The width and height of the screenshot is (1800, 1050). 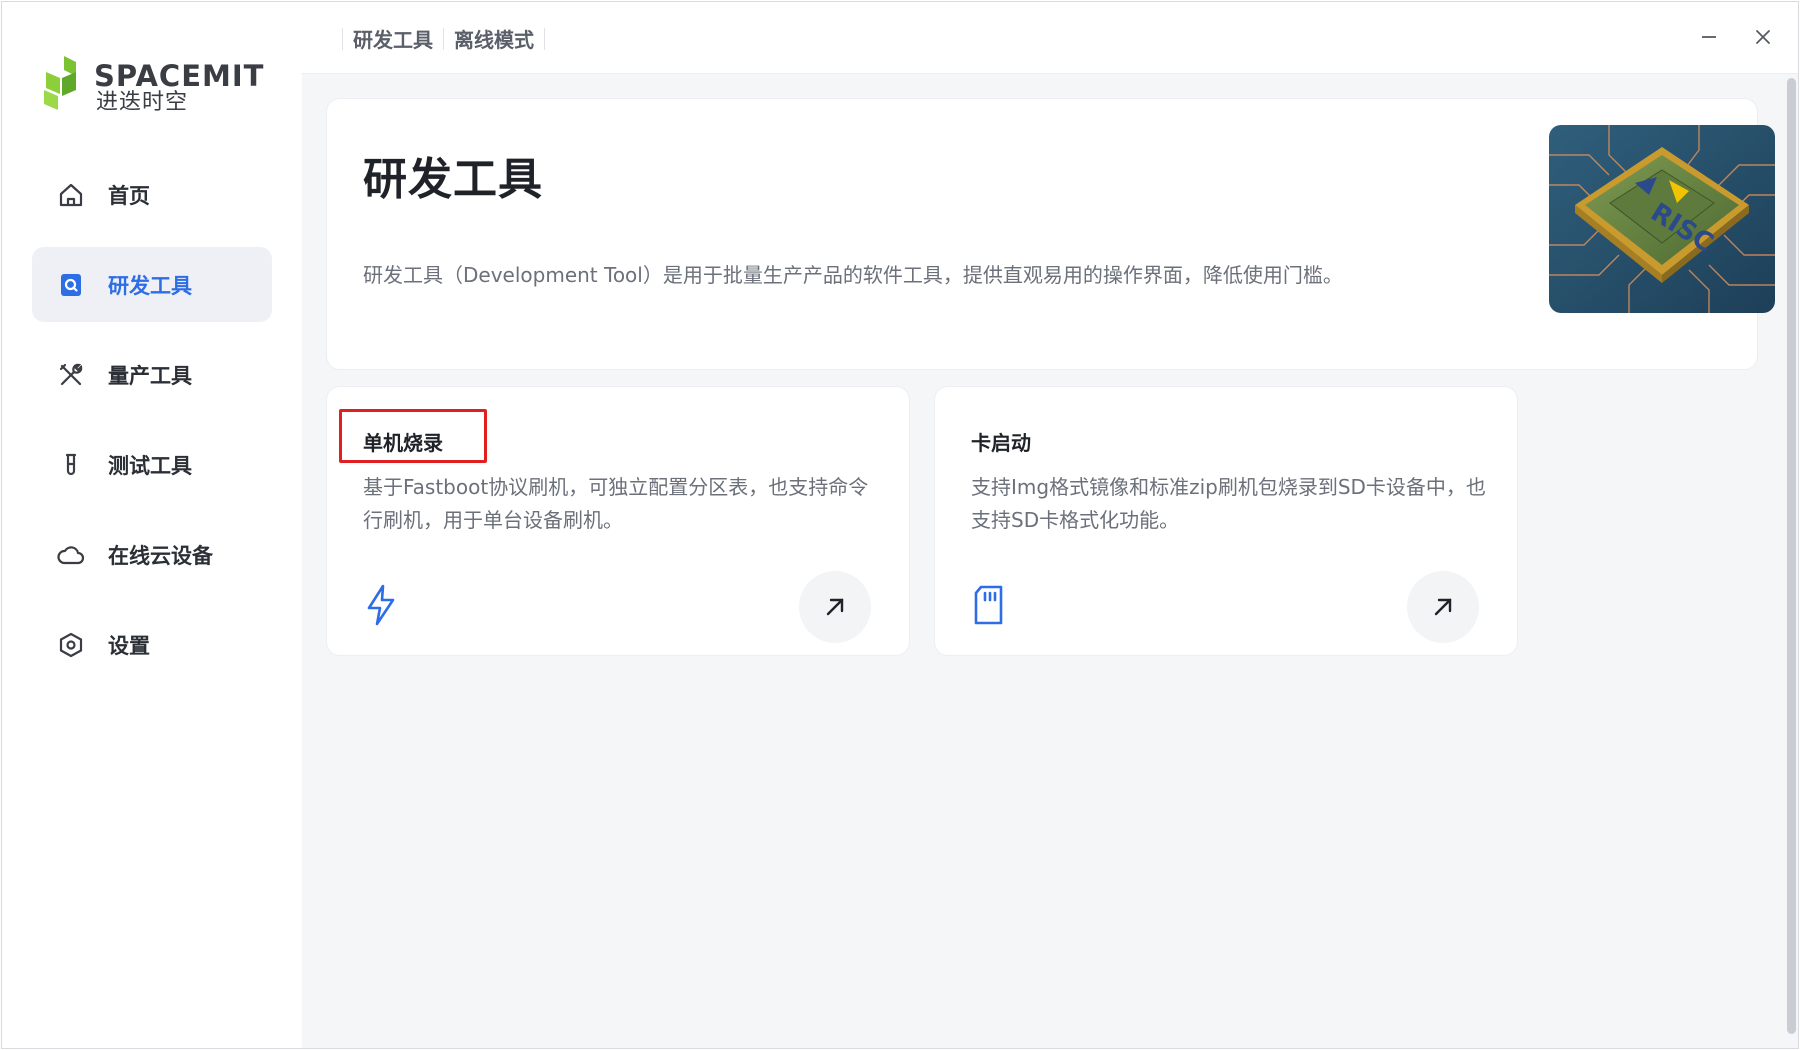 What do you see at coordinates (1791, 556) in the screenshot?
I see `scrollbar-thumb` at bounding box center [1791, 556].